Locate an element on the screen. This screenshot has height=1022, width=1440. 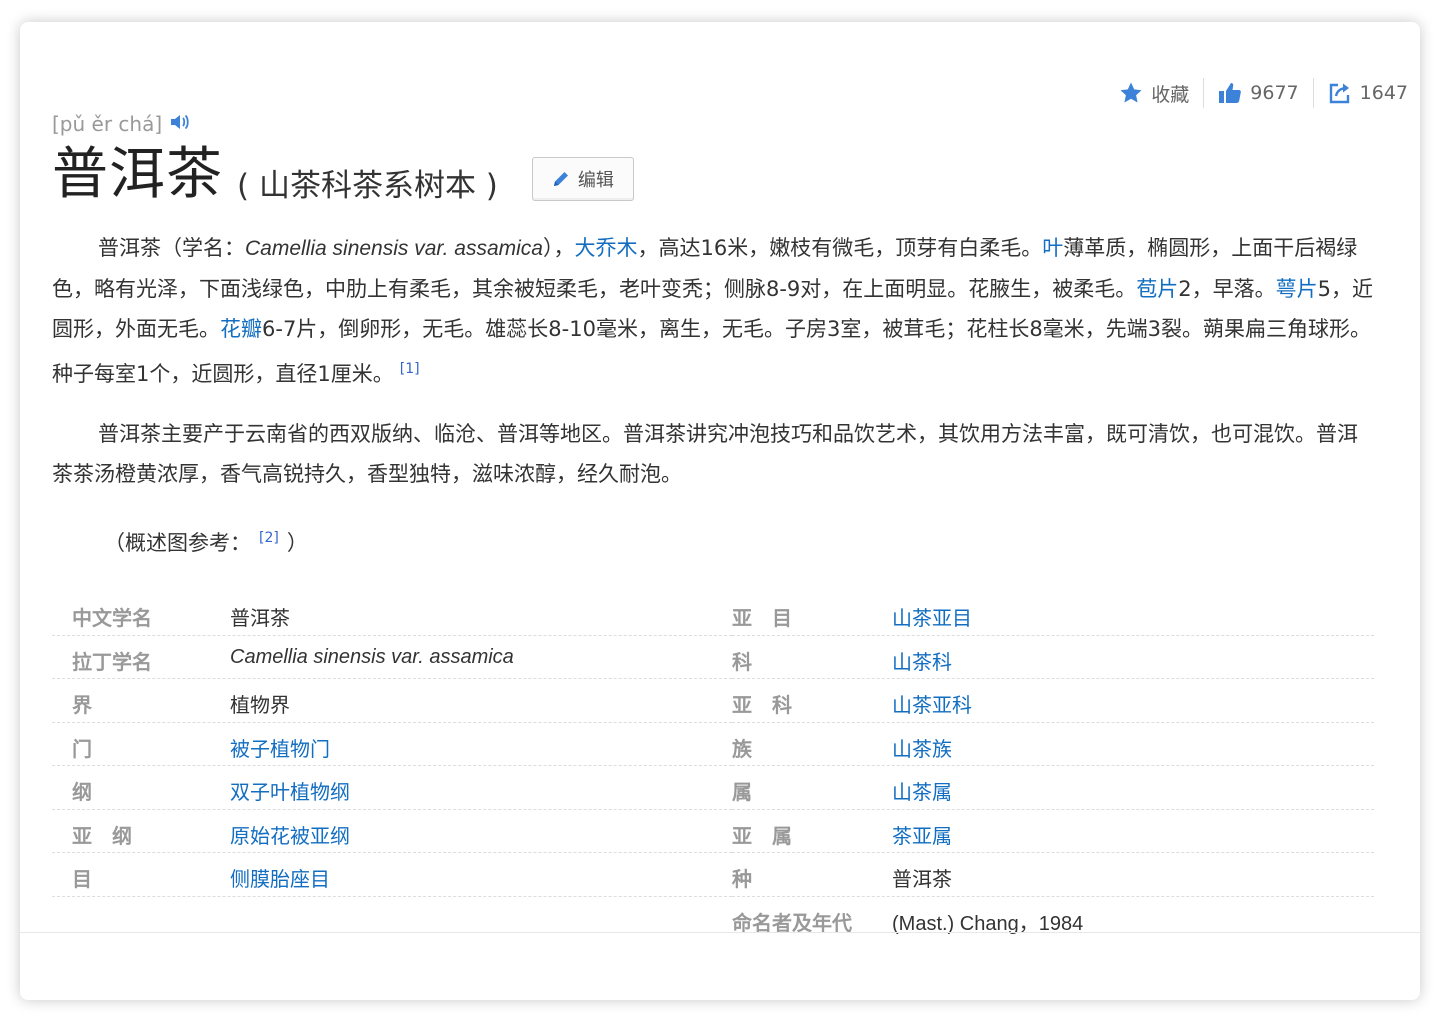
thumbs-up-icon is located at coordinates (1230, 93).